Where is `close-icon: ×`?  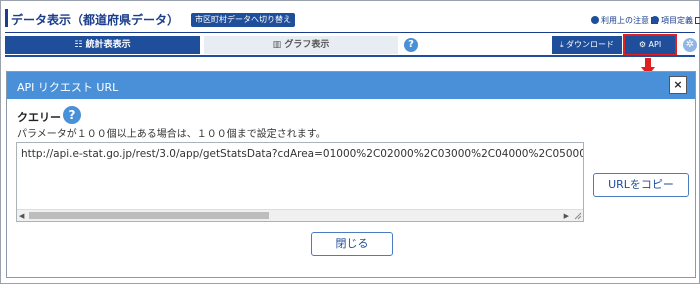 close-icon: × is located at coordinates (678, 85).